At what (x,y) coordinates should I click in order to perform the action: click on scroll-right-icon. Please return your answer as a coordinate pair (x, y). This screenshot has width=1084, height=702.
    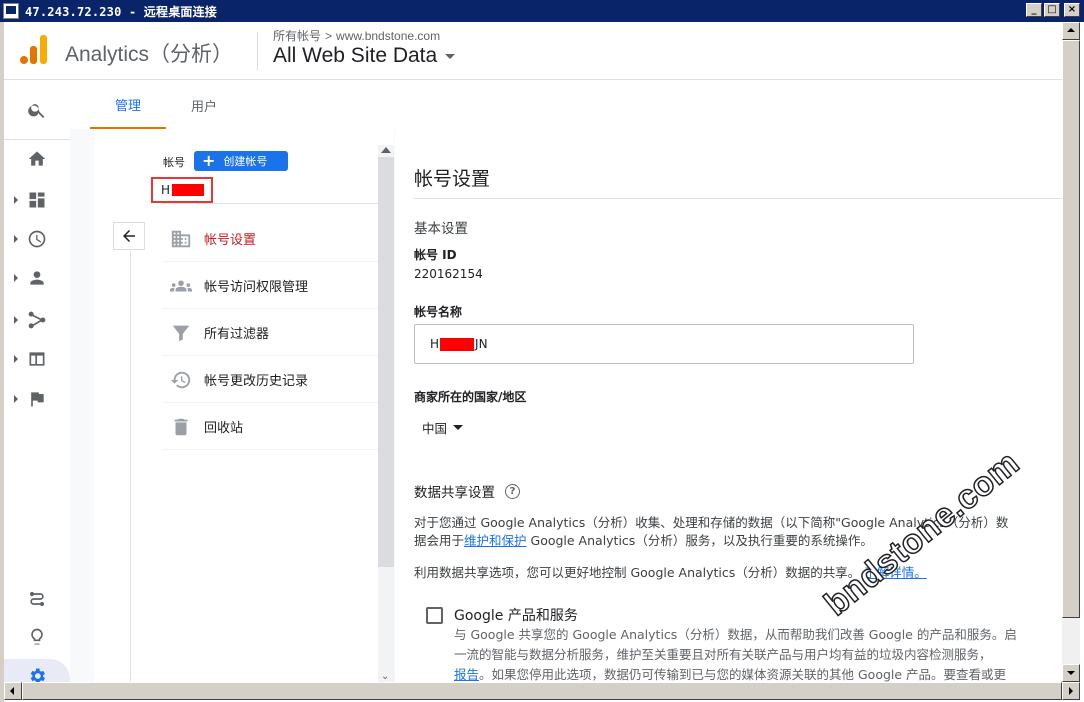
    Looking at the image, I should click on (1071, 691).